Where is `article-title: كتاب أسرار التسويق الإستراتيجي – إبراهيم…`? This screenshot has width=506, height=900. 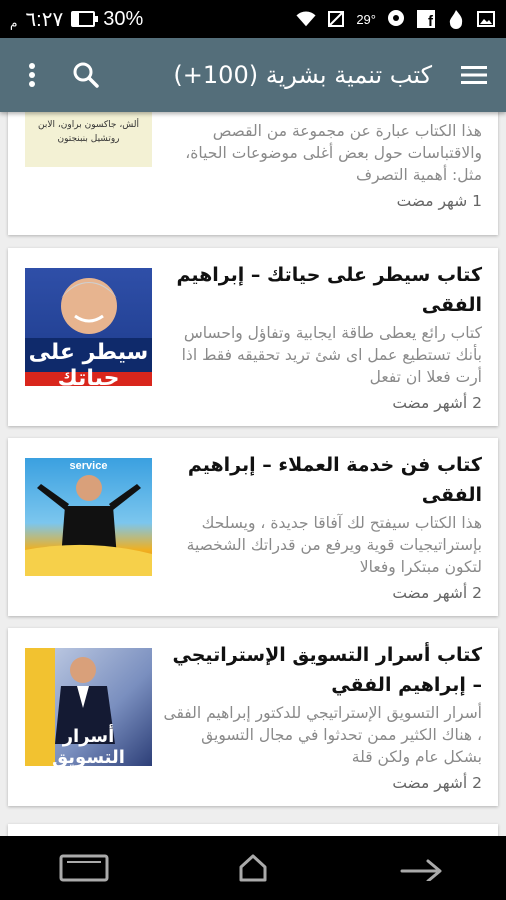 article-title: كتاب أسرار التسويق الإستراتيجي – إبراهيم… is located at coordinates (327, 670).